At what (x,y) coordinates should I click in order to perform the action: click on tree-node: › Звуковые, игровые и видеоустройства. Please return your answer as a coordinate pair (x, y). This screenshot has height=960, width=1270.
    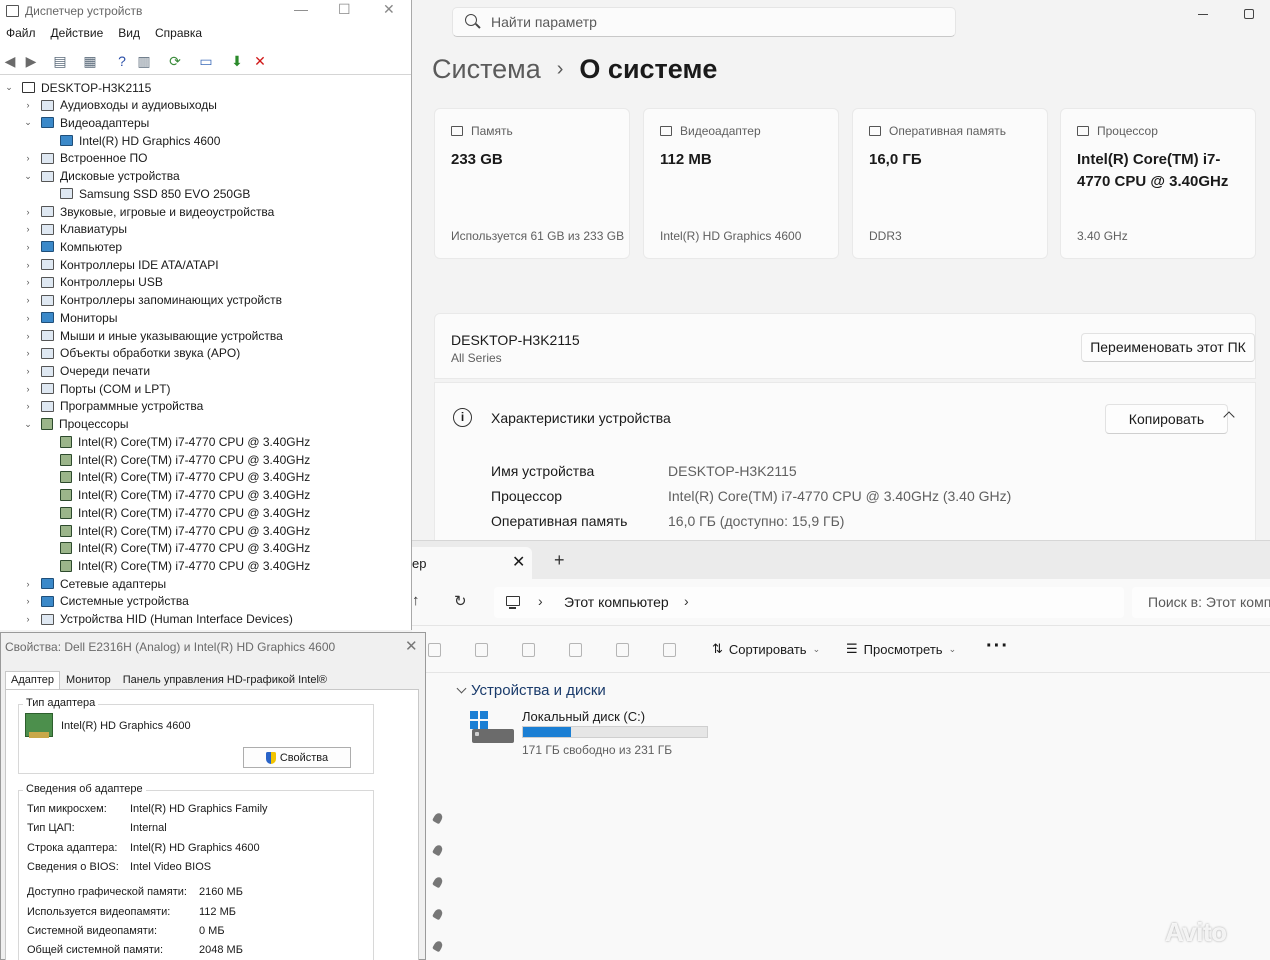
    Looking at the image, I should click on (149, 211).